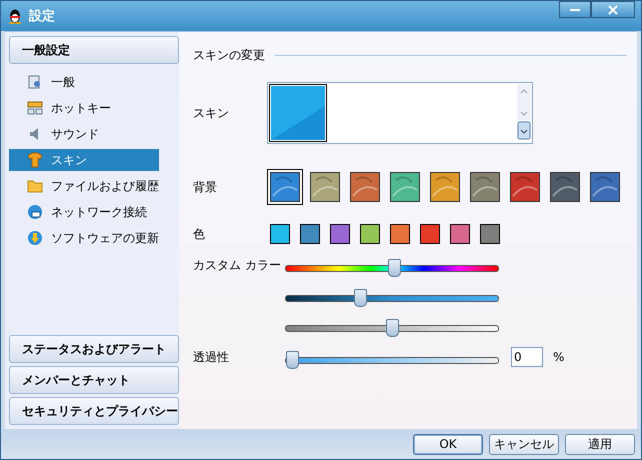  I want to click on sidebar-item: ネットワーク接続, so click(84, 212).